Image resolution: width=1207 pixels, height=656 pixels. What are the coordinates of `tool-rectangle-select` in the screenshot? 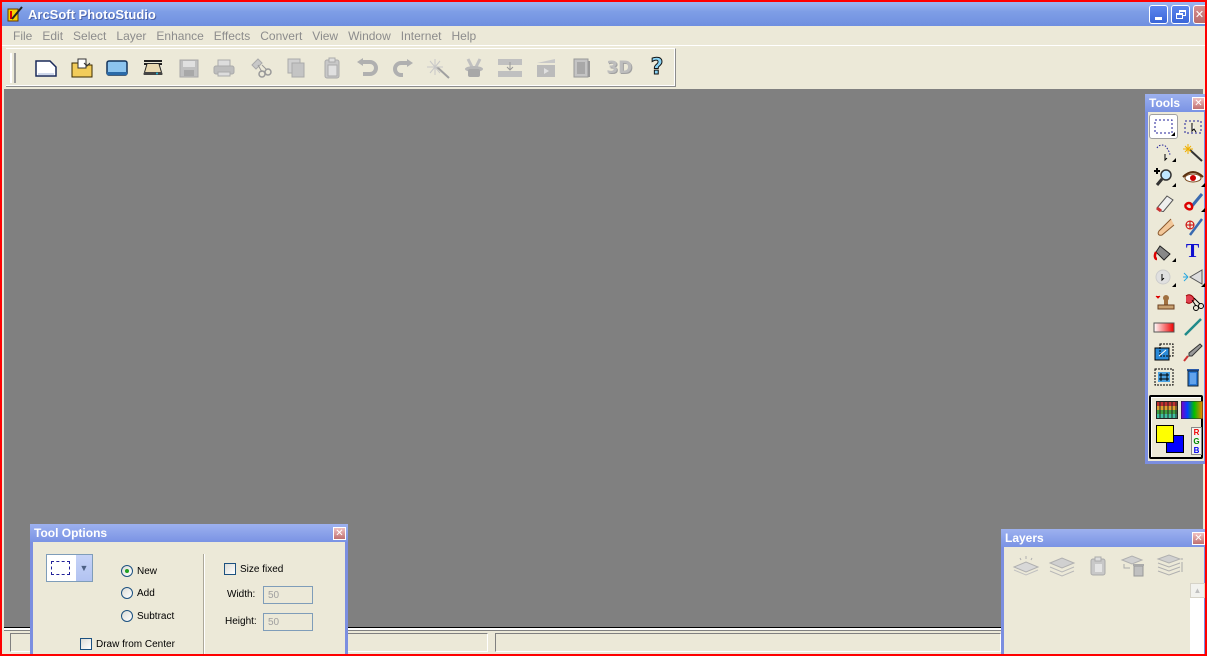 It's located at (1163, 126).